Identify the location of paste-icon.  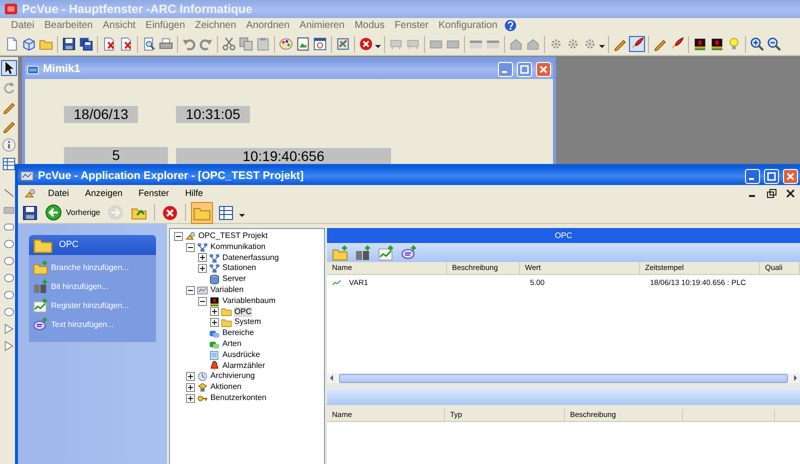
(263, 44).